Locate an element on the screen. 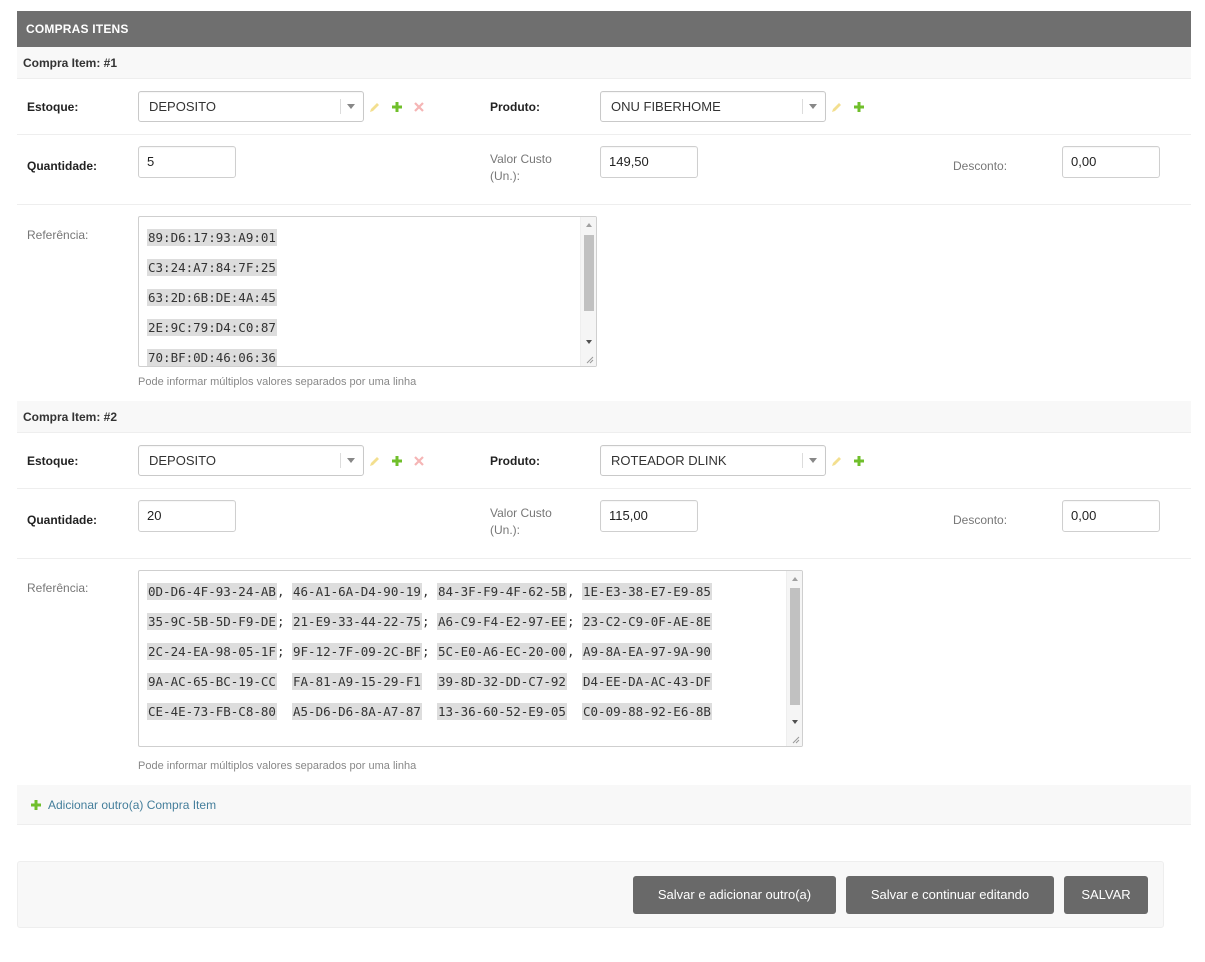  referencia-line: 89:D6:17:93:A9:01 is located at coordinates (212, 238).